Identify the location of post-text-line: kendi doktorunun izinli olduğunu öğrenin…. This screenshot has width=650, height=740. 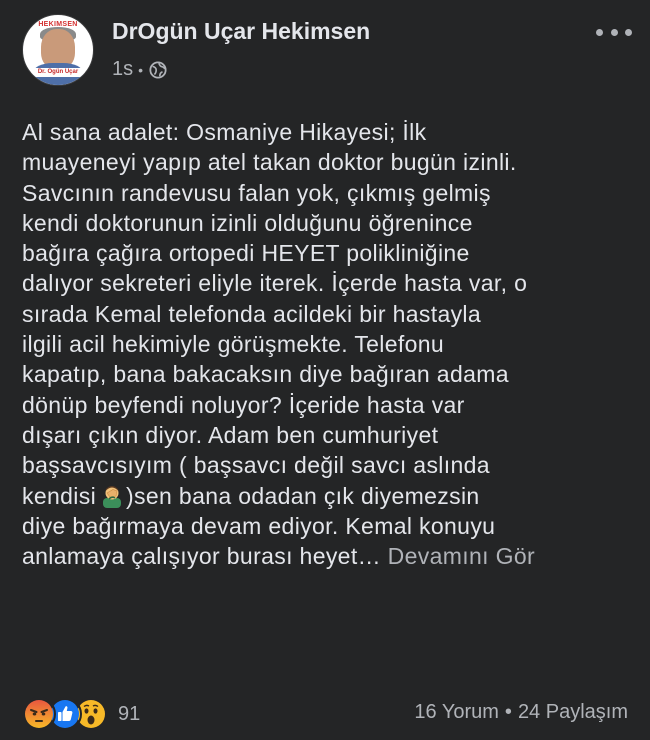
(247, 222).